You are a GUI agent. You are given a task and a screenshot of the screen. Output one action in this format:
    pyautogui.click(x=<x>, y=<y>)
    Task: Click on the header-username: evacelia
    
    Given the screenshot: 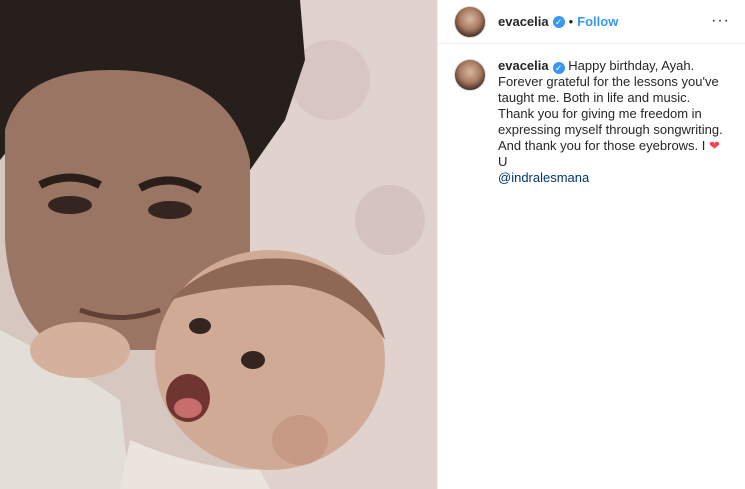 What is the action you would take?
    pyautogui.click(x=523, y=21)
    